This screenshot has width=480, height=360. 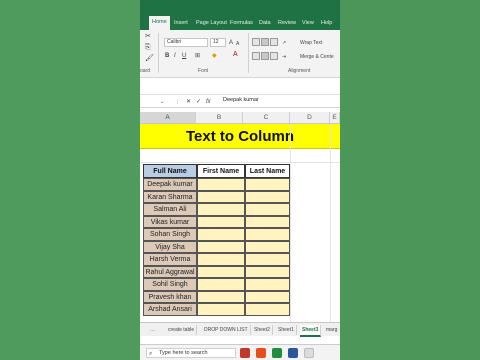 What do you see at coordinates (197, 56) in the screenshot?
I see `borders-icon: ⊞` at bounding box center [197, 56].